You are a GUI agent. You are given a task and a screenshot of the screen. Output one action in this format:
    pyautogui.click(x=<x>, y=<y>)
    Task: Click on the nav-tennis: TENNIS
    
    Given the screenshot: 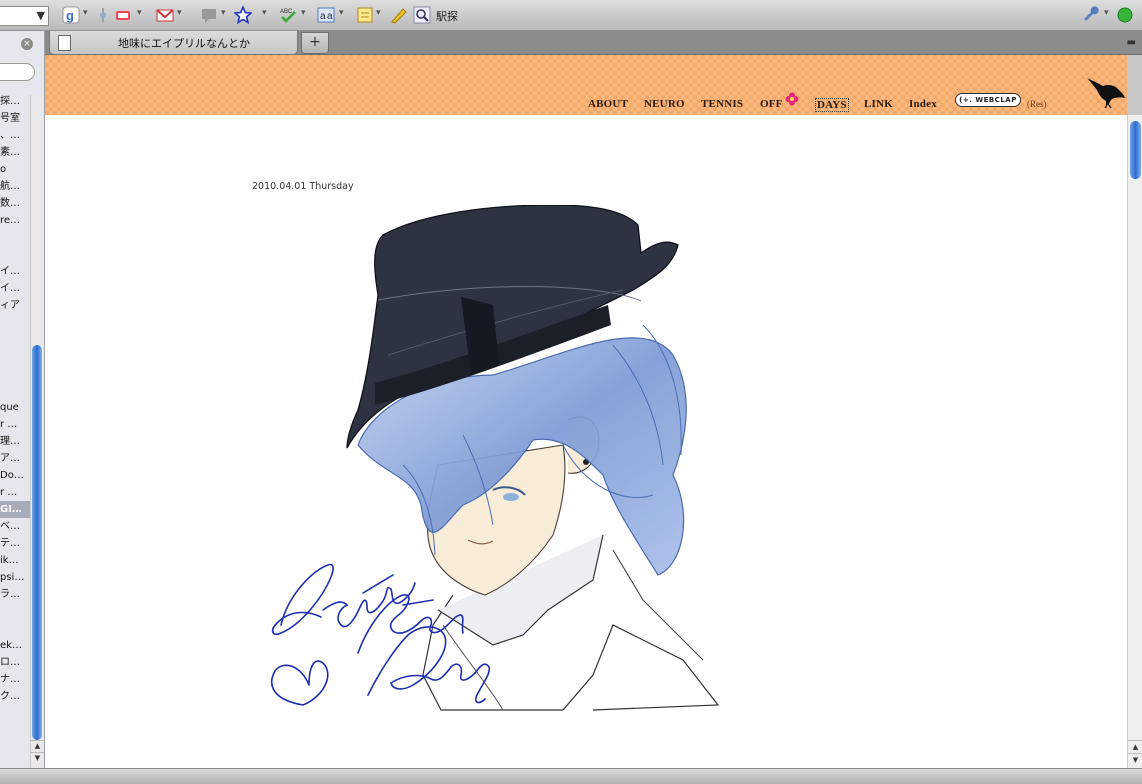 What is the action you would take?
    pyautogui.click(x=722, y=104)
    